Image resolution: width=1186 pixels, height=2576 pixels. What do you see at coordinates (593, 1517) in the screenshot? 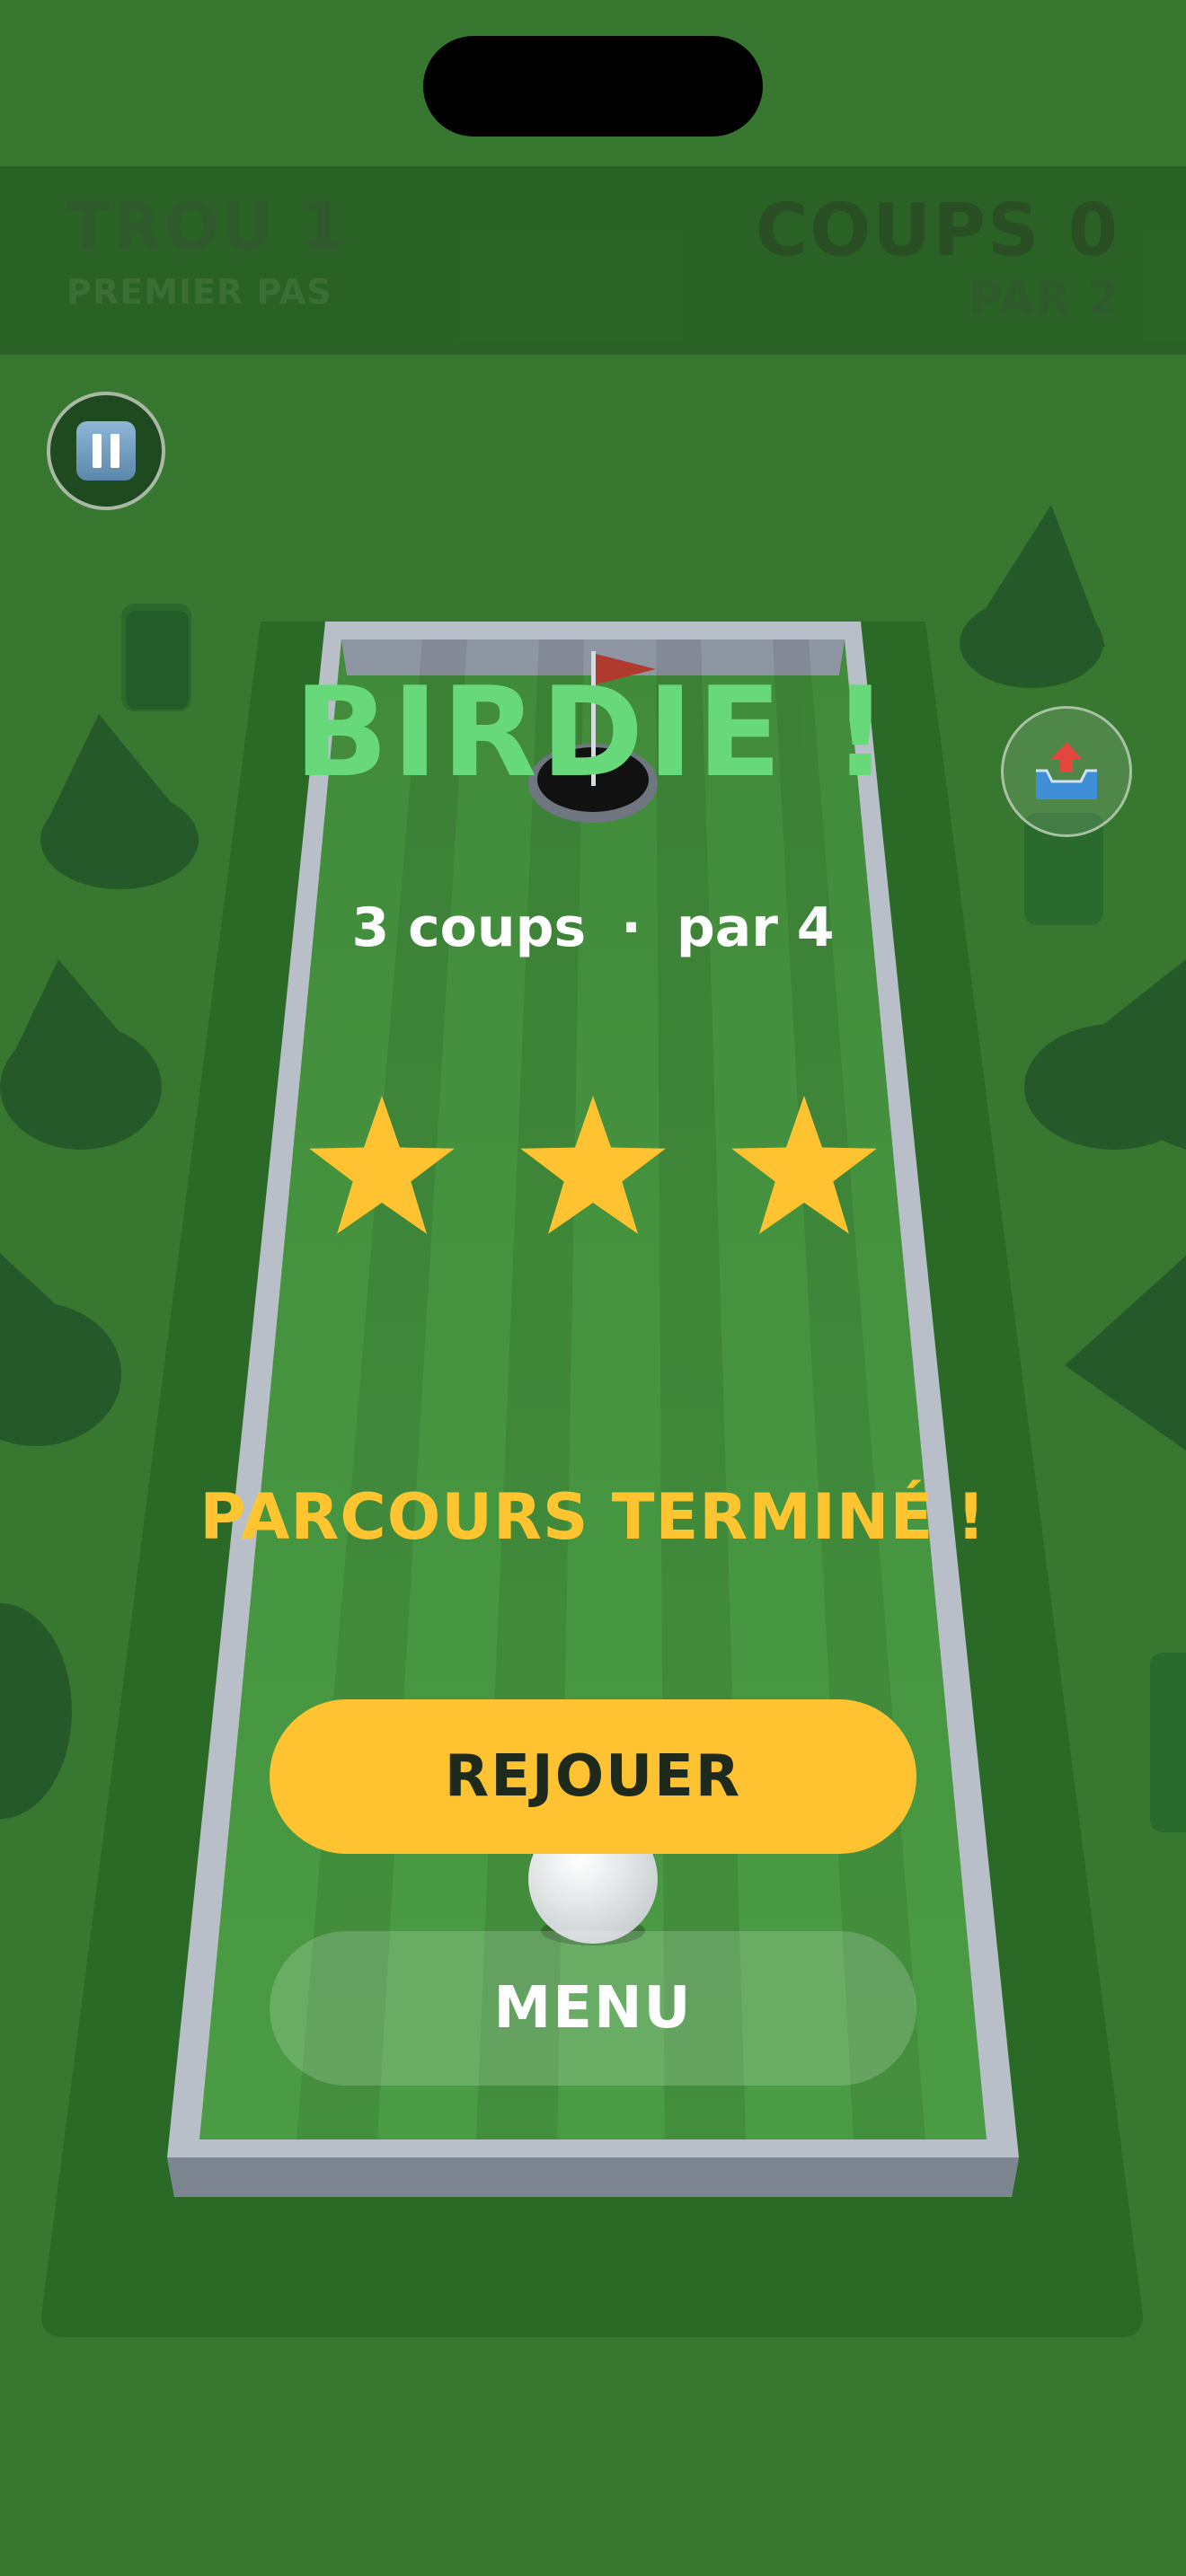
I see `course-complete-label: PARCOURS TERMINÉ !` at bounding box center [593, 1517].